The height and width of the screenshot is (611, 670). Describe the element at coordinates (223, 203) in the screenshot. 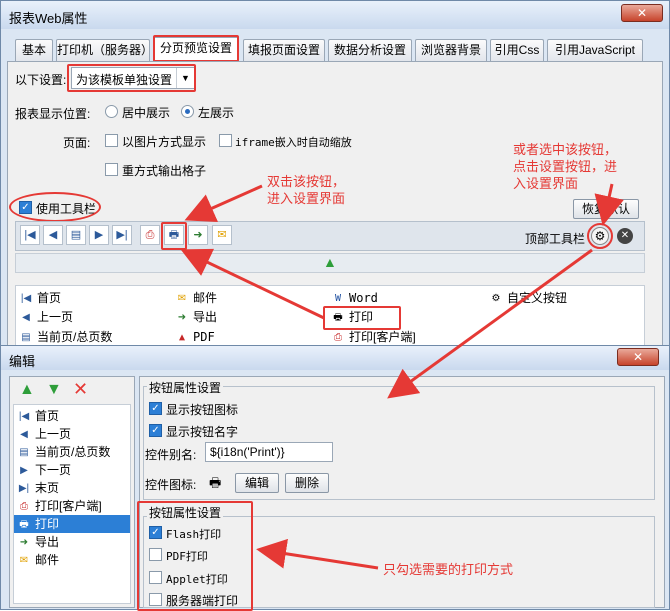

I see `arrow-to-toolbar-print` at that location.